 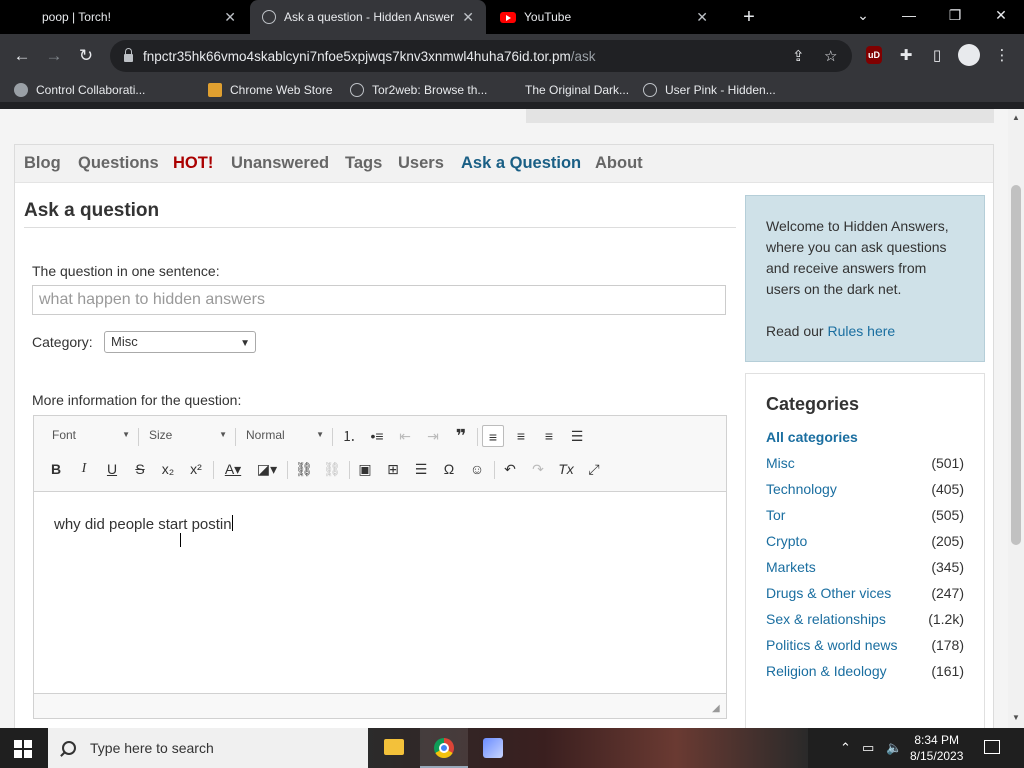 What do you see at coordinates (874, 55) in the screenshot?
I see `ublock-extension-icon: uD` at bounding box center [874, 55].